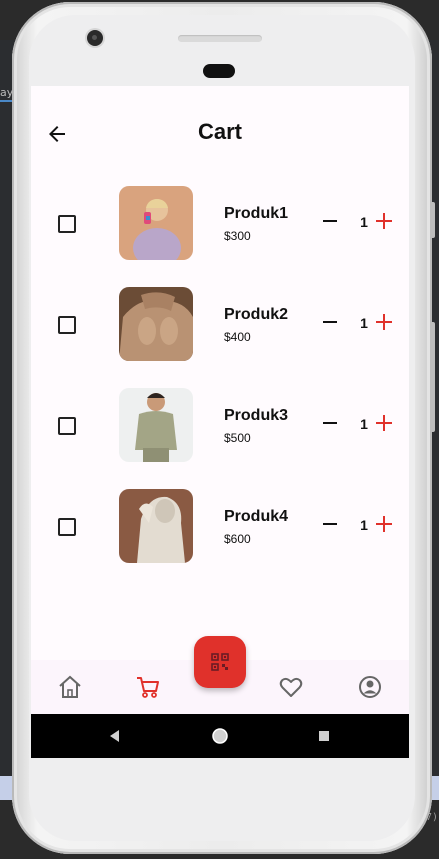 The height and width of the screenshot is (859, 439). I want to click on front-camera, so click(95, 38).